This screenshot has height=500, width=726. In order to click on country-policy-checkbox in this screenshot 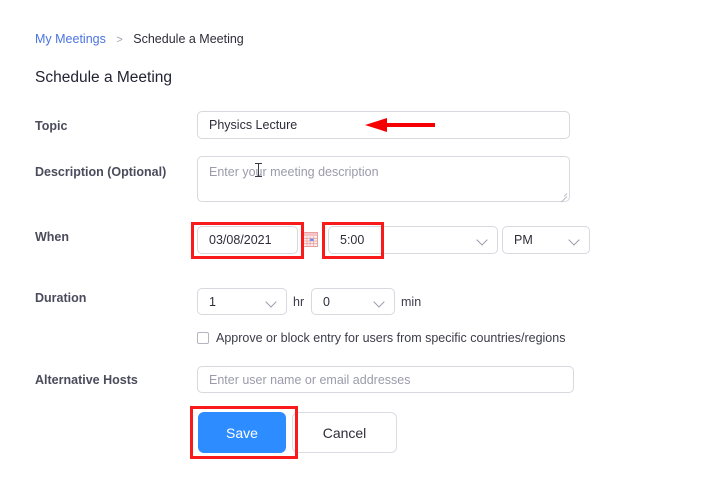, I will do `click(203, 338)`.